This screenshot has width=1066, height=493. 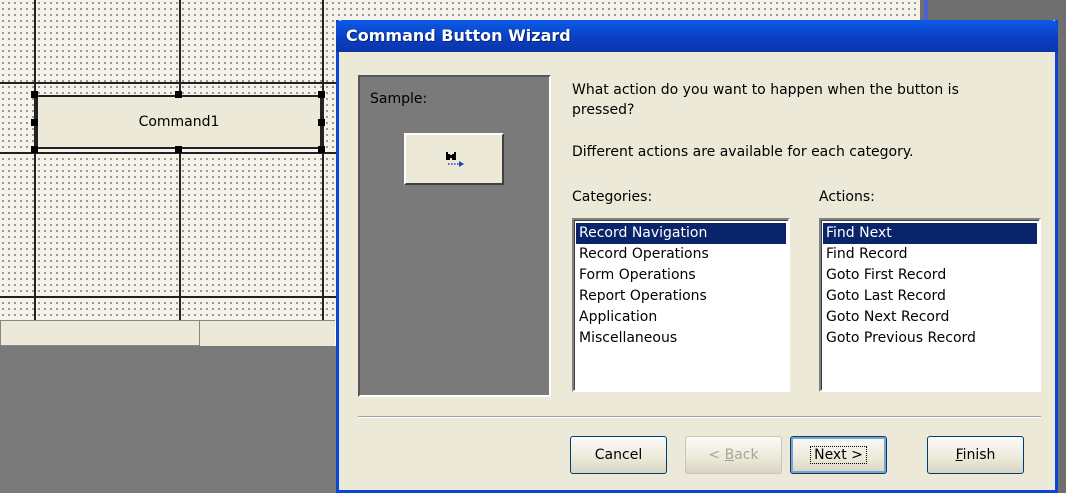 I want to click on category-item: Application, so click(x=681, y=317).